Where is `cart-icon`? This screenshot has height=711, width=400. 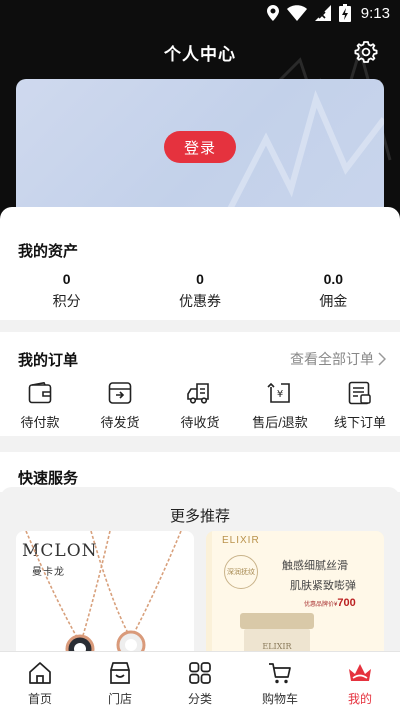 cart-icon is located at coordinates (280, 673).